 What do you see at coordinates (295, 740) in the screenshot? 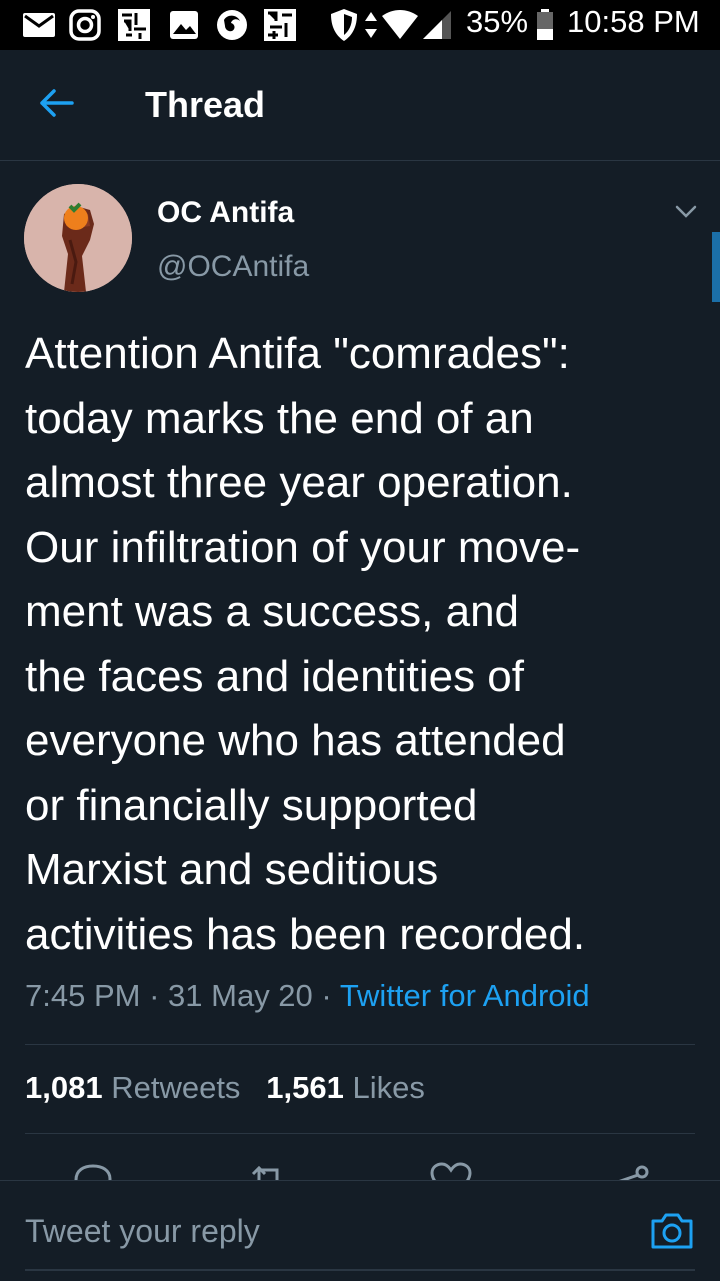
I see `tweet-text-line: everyone who has attended` at bounding box center [295, 740].